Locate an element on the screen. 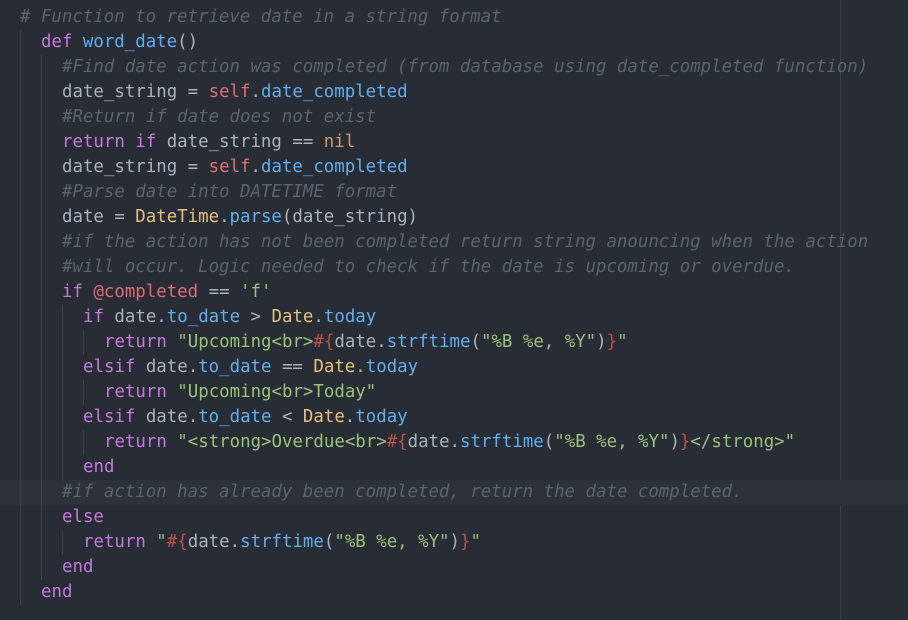 The image size is (908, 620). code-token: date = is located at coordinates (99, 217).